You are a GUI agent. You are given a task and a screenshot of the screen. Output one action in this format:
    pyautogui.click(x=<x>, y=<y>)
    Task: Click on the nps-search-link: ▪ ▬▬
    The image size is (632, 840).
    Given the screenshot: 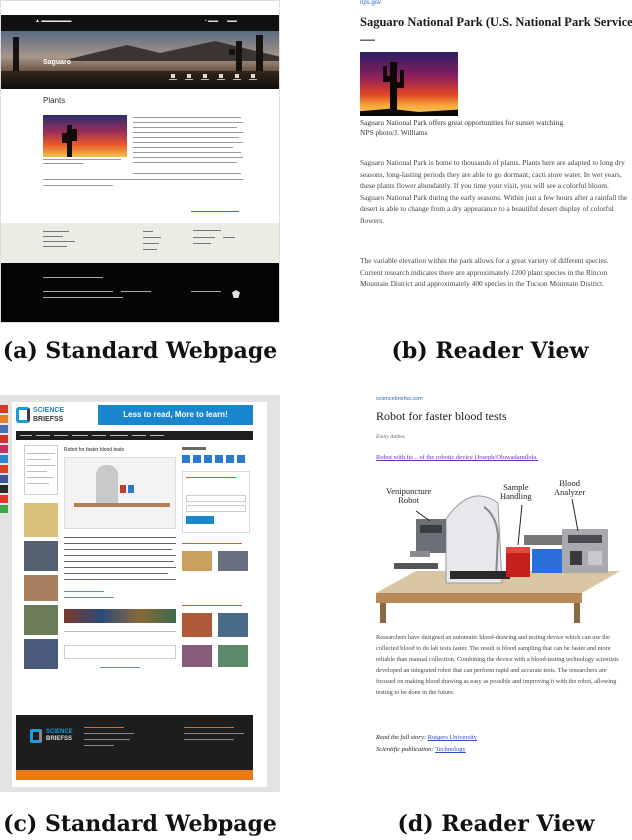 What is the action you would take?
    pyautogui.click(x=211, y=21)
    